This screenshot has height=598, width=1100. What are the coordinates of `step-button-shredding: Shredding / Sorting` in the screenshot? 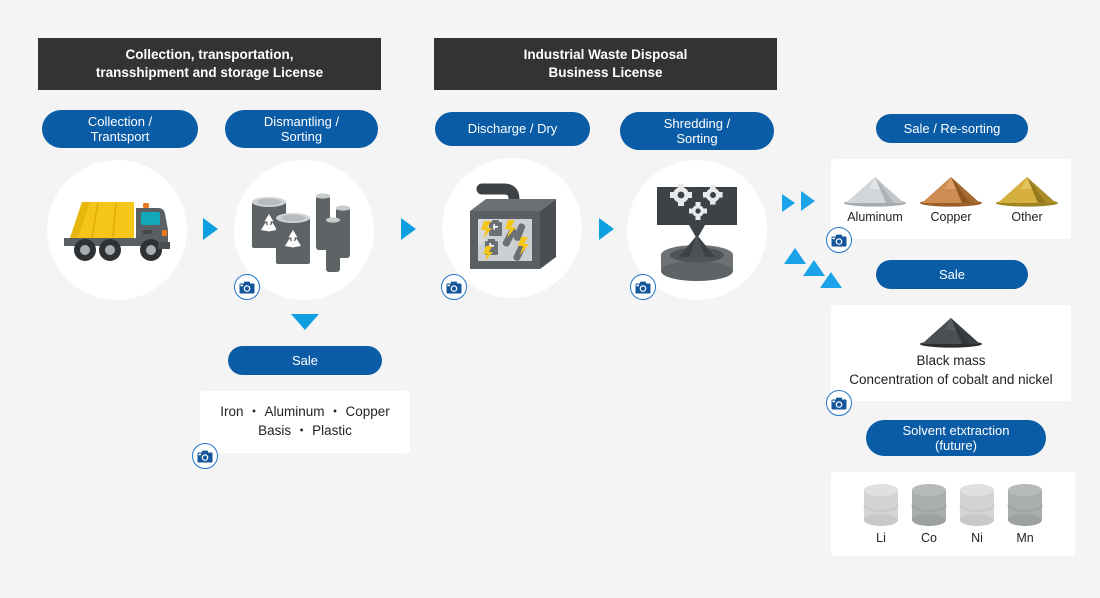 It's located at (697, 131).